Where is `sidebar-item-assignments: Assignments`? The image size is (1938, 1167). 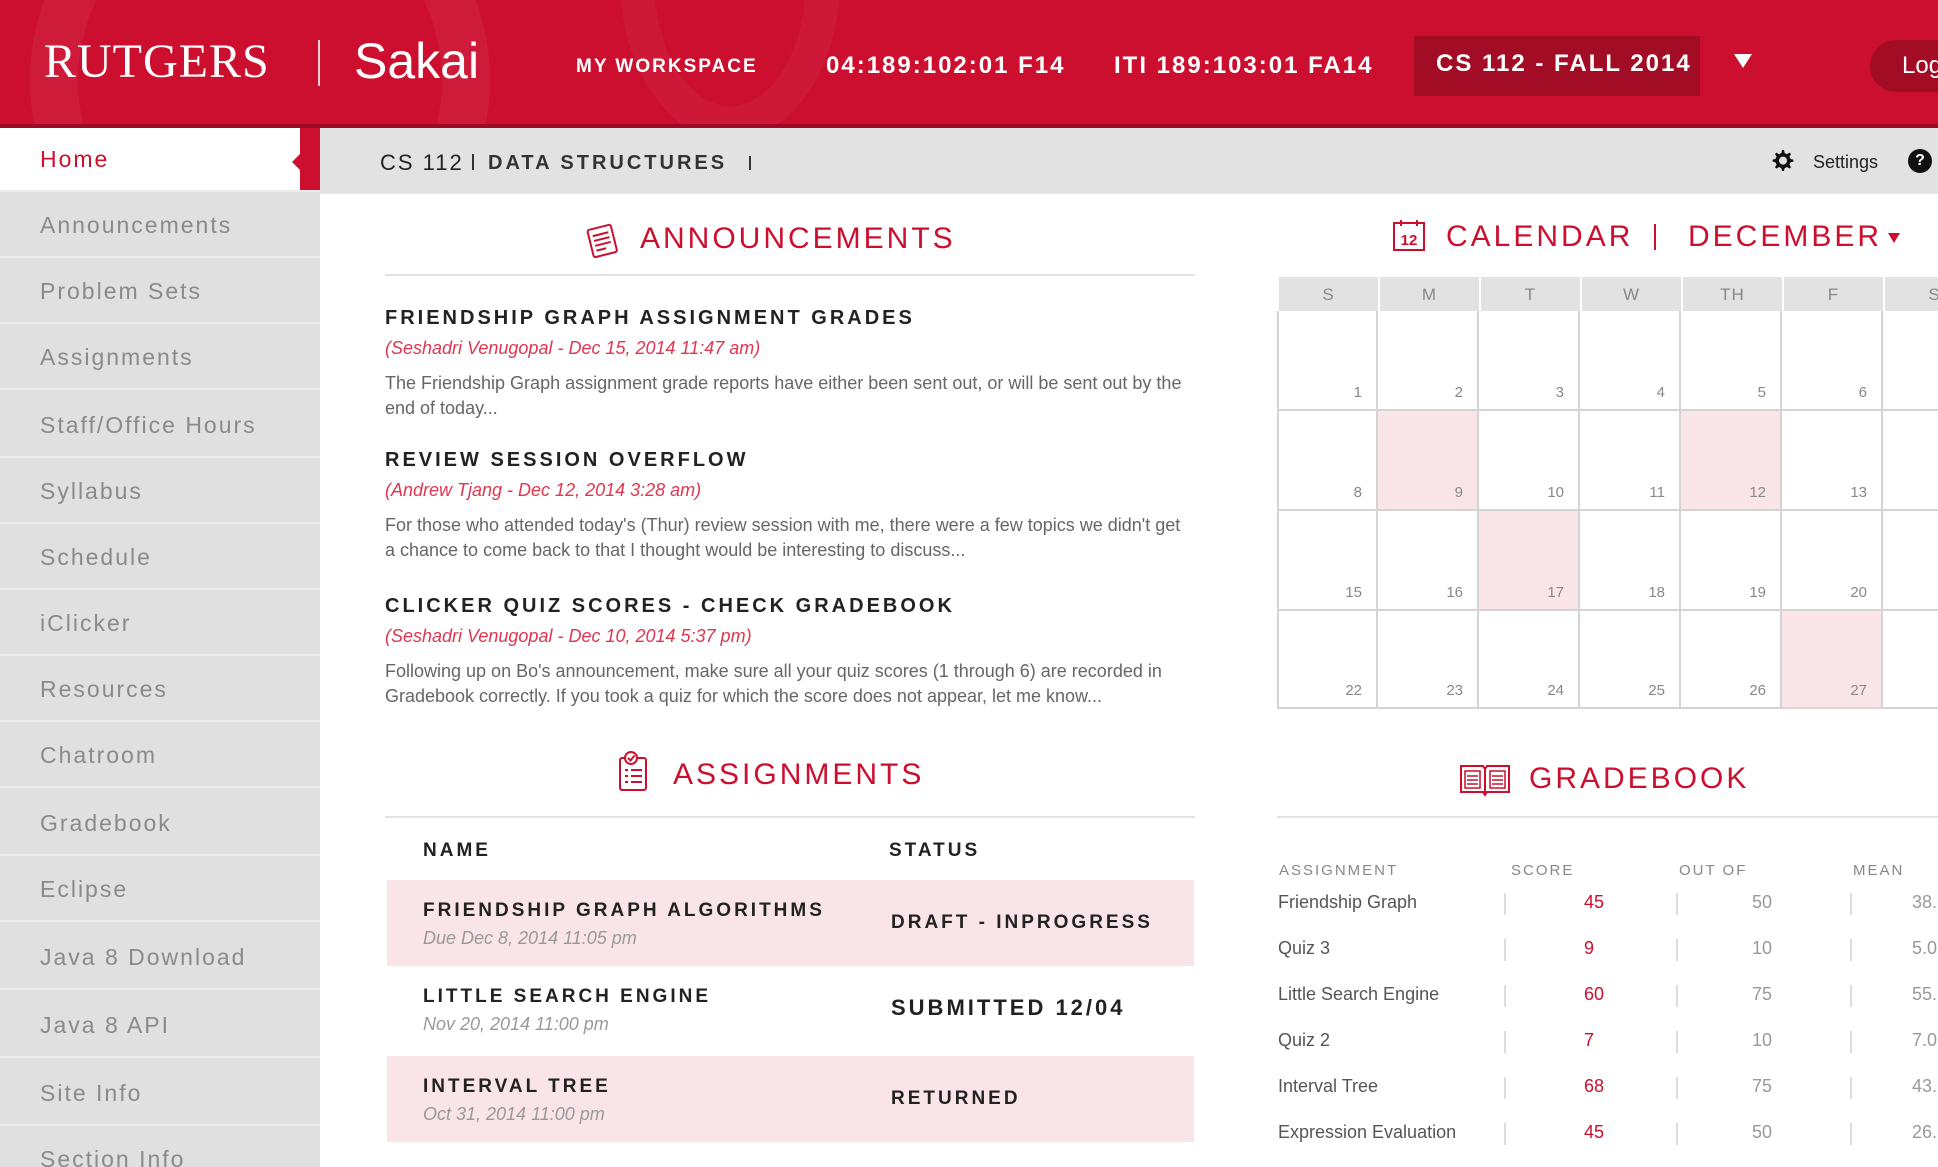
sidebar-item-assignments: Assignments is located at coordinates (160, 358).